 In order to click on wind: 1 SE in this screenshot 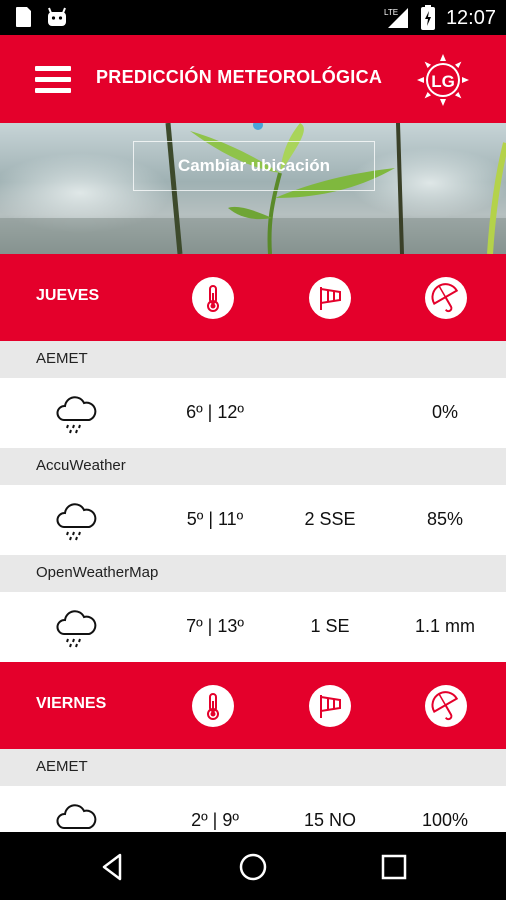, I will do `click(330, 626)`.